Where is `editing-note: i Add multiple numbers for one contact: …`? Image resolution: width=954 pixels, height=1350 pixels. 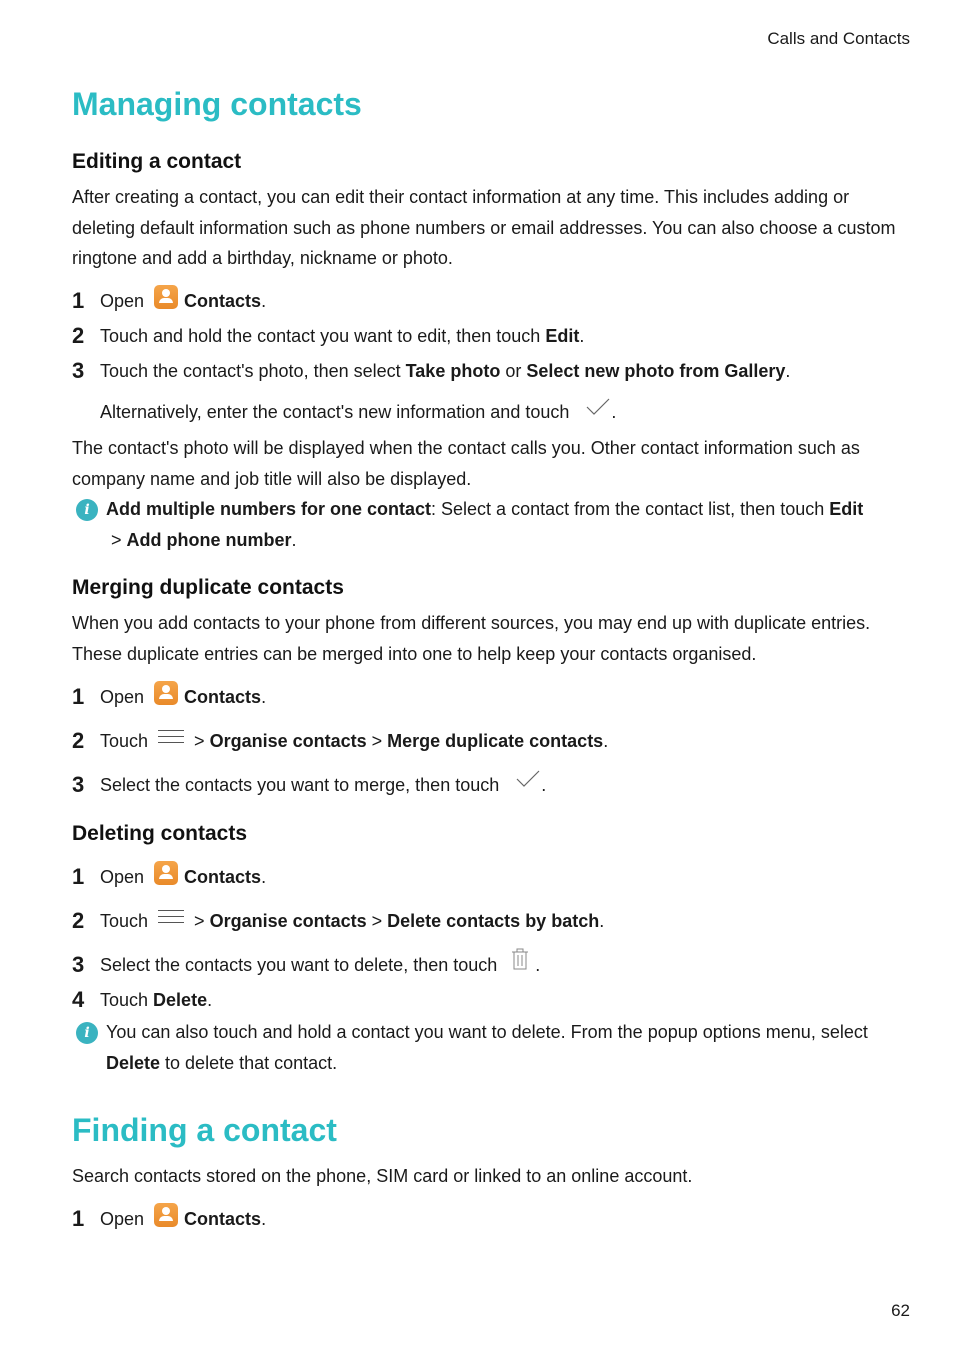 editing-note: i Add multiple numbers for one contact: … is located at coordinates (487, 524).